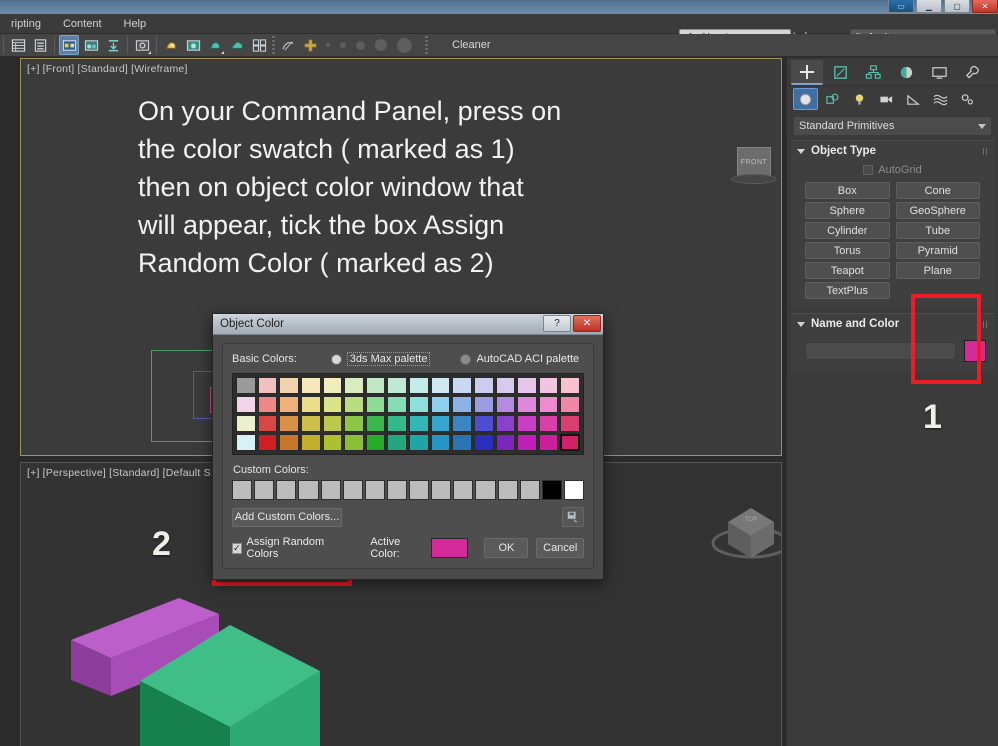 Image resolution: width=998 pixels, height=746 pixels. Describe the element at coordinates (807, 72) in the screenshot. I see `create-tab` at that location.